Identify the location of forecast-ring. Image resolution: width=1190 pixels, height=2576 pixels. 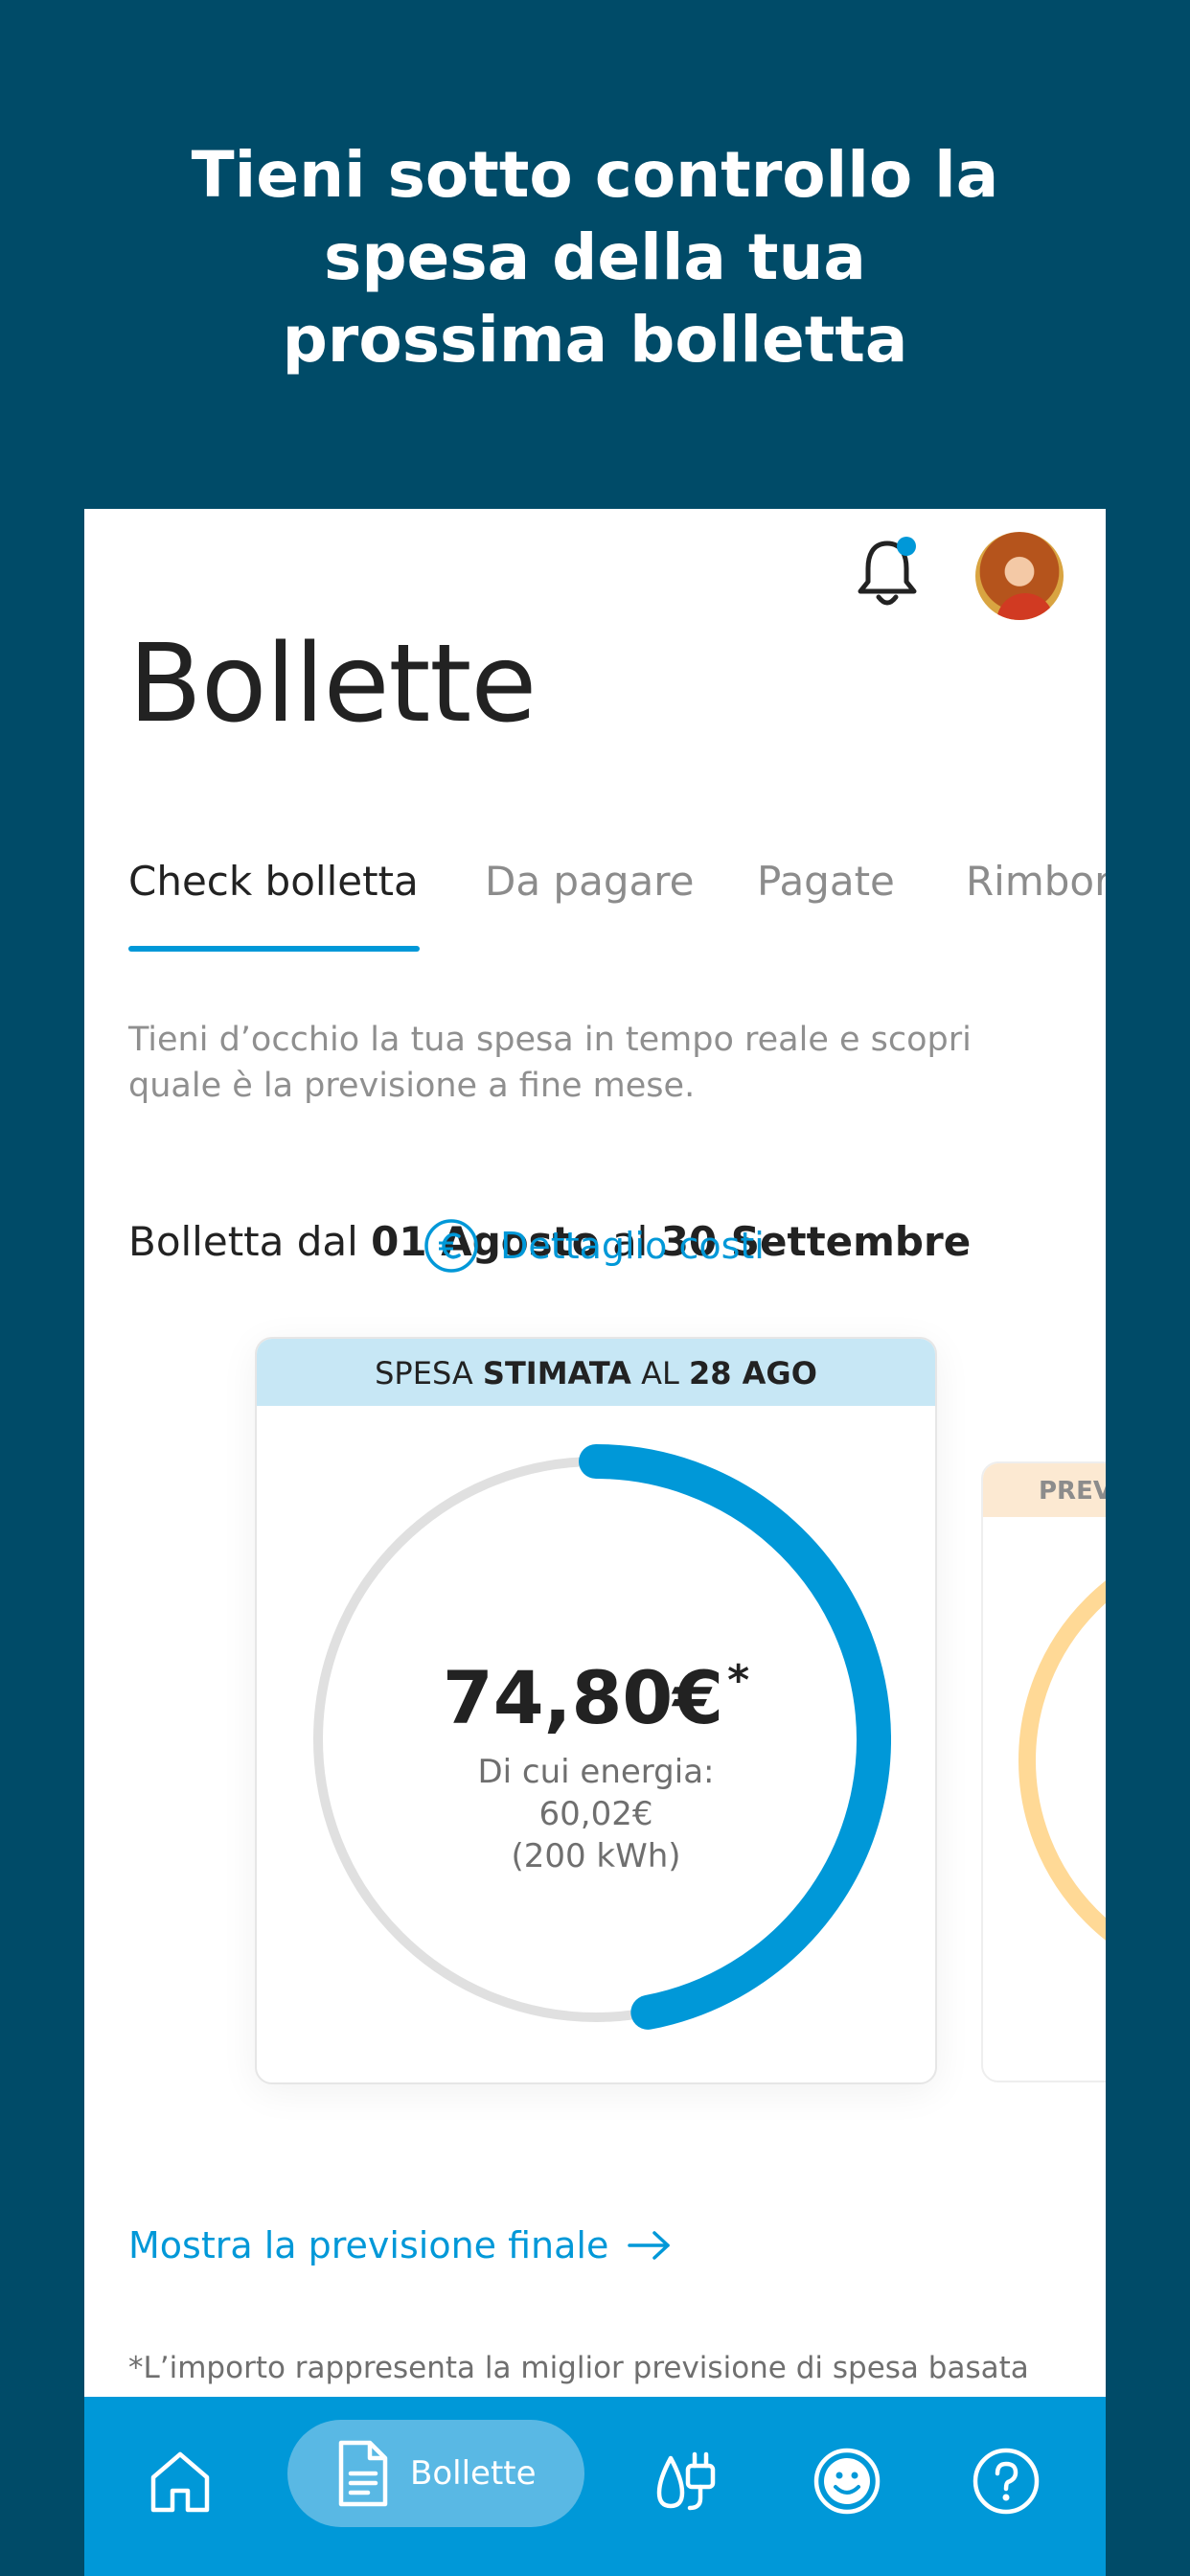
(1062, 1760).